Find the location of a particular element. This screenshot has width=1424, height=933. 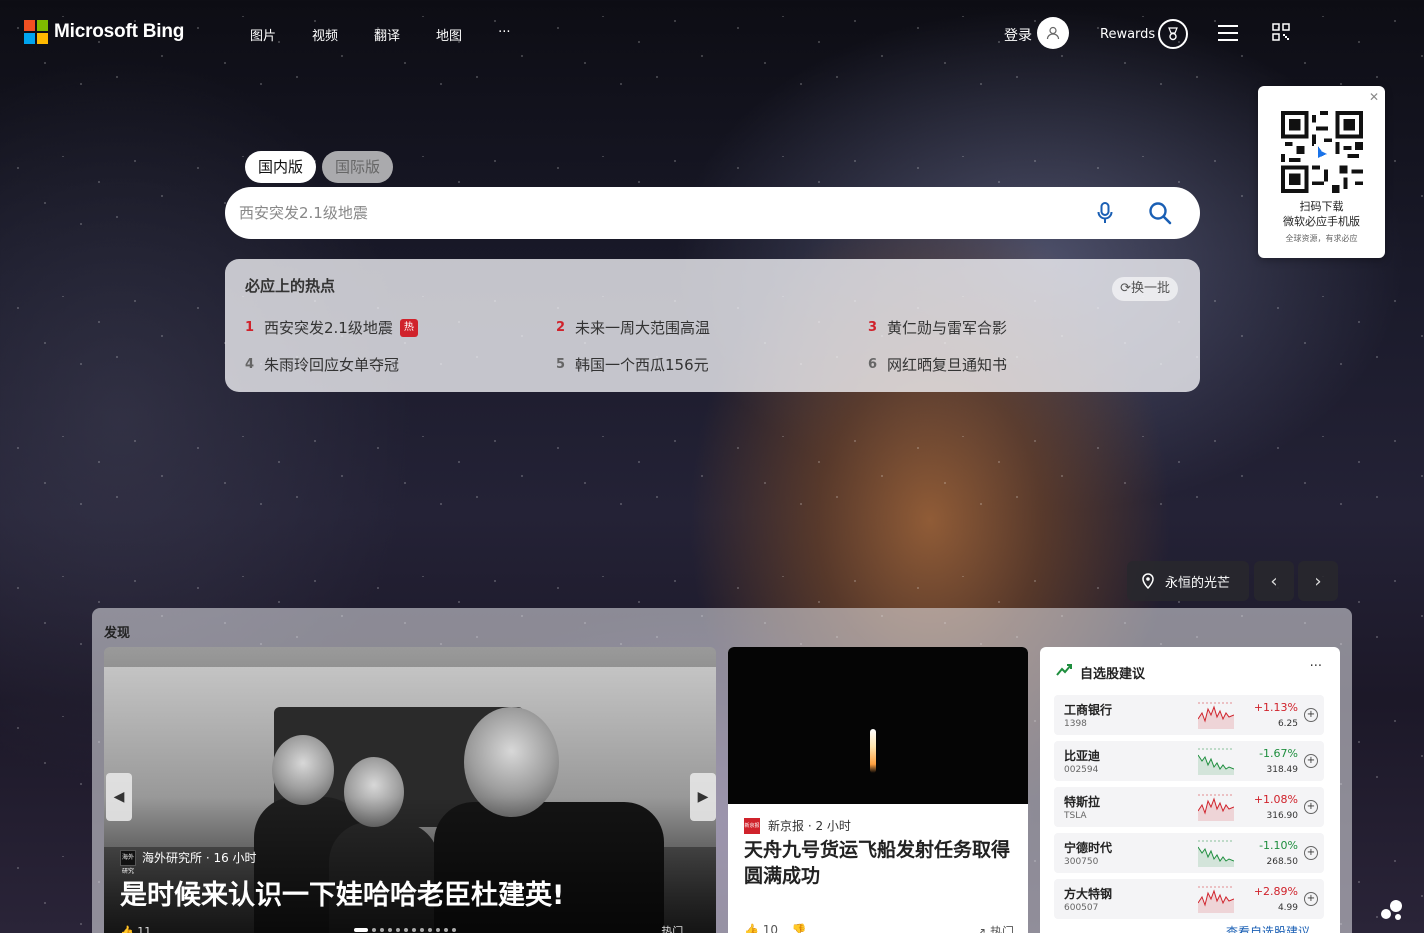

chevron-left-icon: ◀ is located at coordinates (119, 797).